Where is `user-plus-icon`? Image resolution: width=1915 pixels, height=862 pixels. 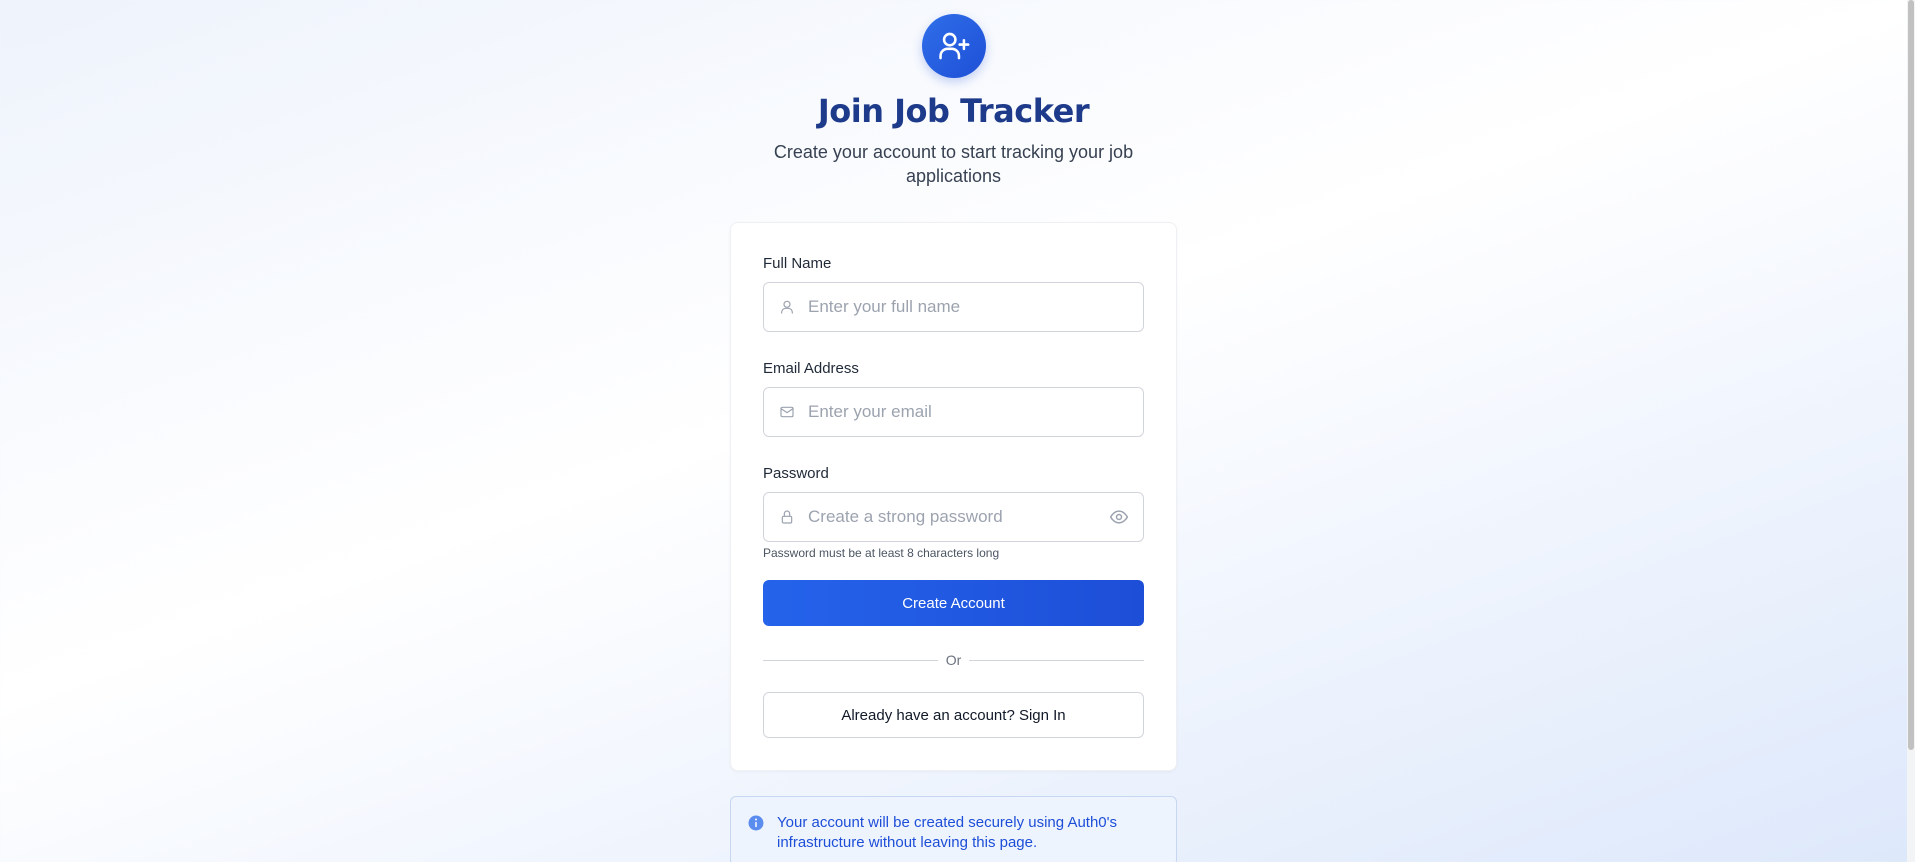 user-plus-icon is located at coordinates (953, 46).